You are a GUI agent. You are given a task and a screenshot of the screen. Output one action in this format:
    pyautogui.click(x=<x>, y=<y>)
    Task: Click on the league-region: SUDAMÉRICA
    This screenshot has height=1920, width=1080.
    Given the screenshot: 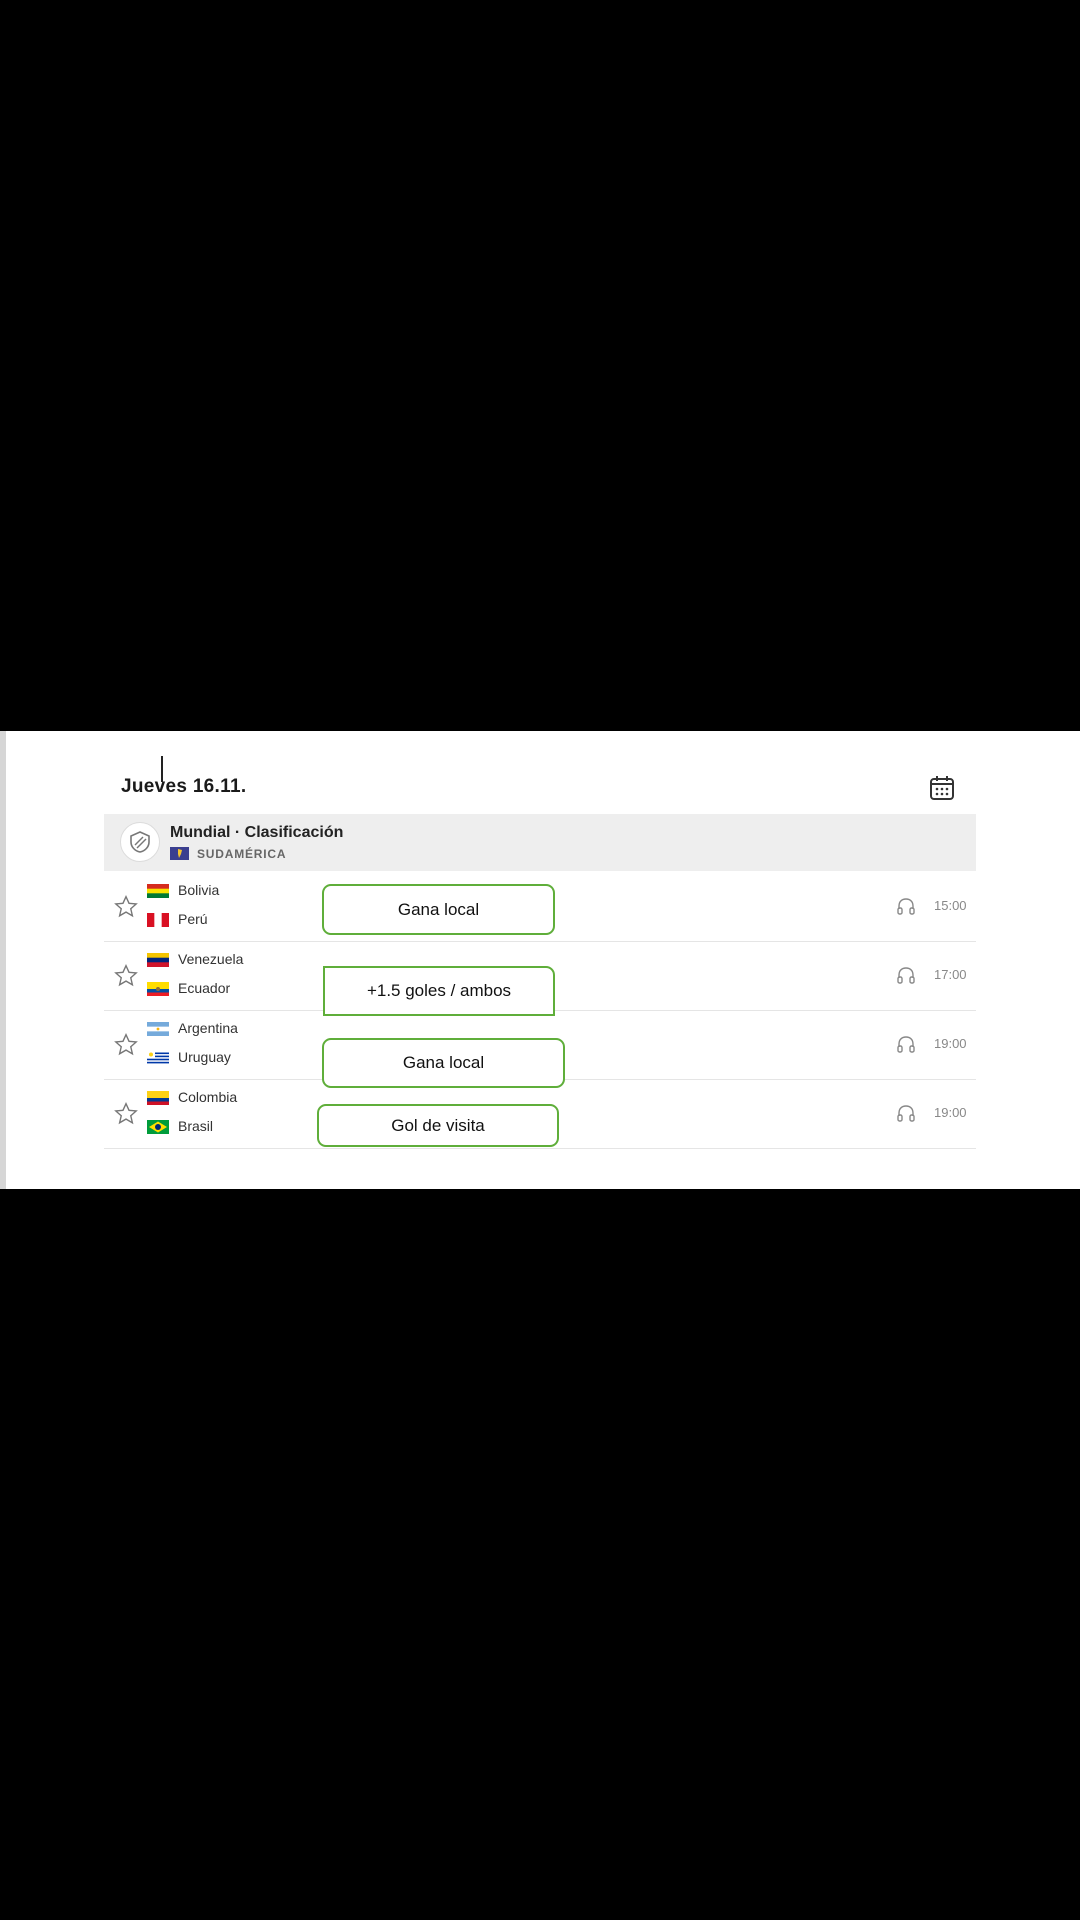 What is the action you would take?
    pyautogui.click(x=242, y=854)
    